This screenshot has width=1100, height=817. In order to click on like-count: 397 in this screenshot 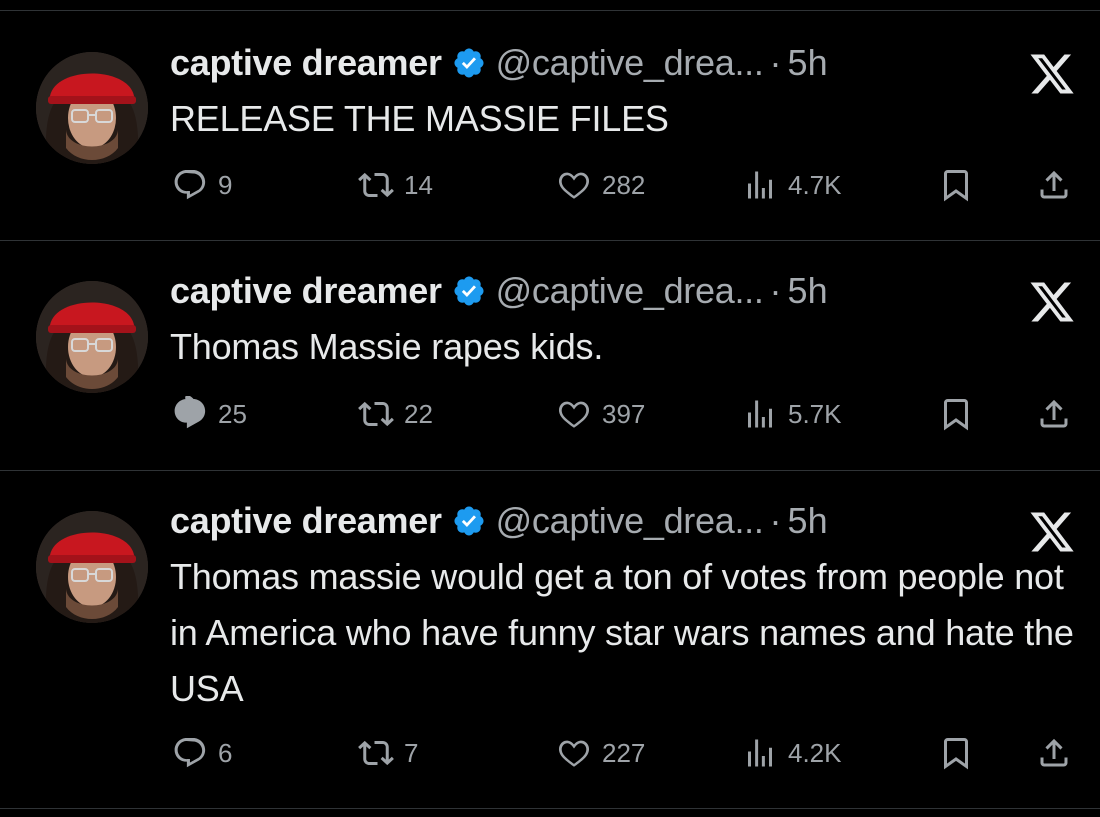, I will do `click(624, 413)`.